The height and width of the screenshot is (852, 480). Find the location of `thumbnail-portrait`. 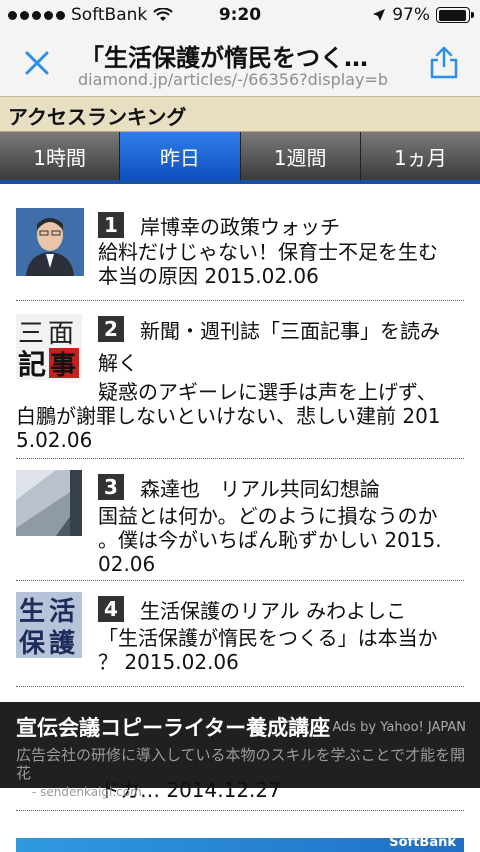

thumbnail-portrait is located at coordinates (50, 242).